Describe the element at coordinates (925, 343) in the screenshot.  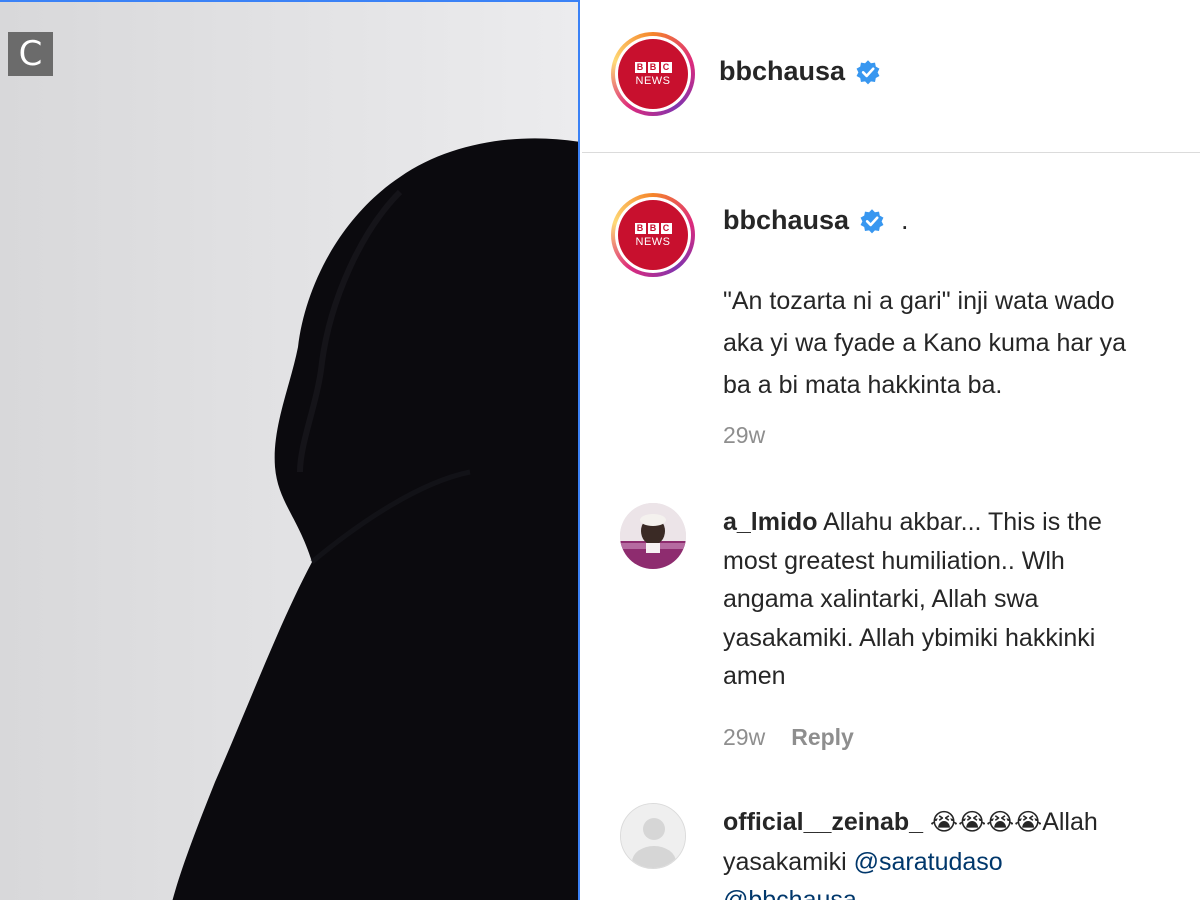
I see `caption-line: aka yi wa fyade a Kano kuma har ya` at that location.